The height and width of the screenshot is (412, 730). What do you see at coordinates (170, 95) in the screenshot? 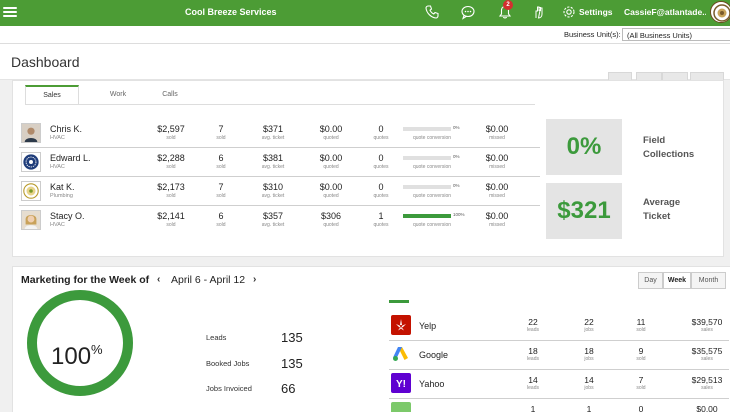
I see `tab-calls: Calls` at bounding box center [170, 95].